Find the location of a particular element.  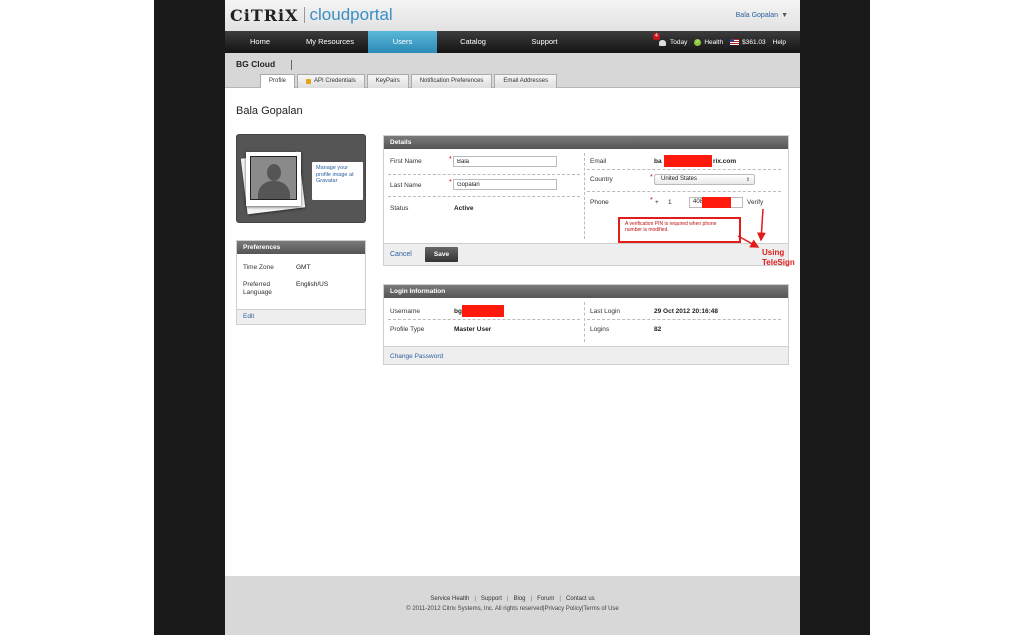

profile-type-value: Master User is located at coordinates (473, 329).